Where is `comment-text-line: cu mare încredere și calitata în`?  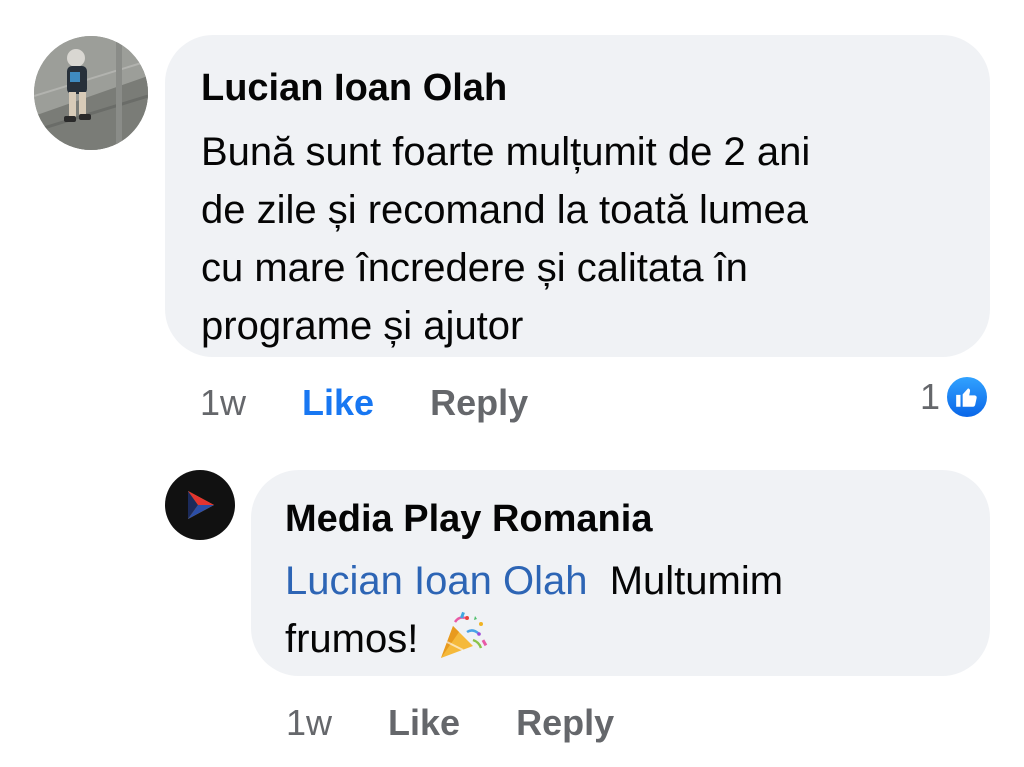 comment-text-line: cu mare încredere și calitata în is located at coordinates (474, 268).